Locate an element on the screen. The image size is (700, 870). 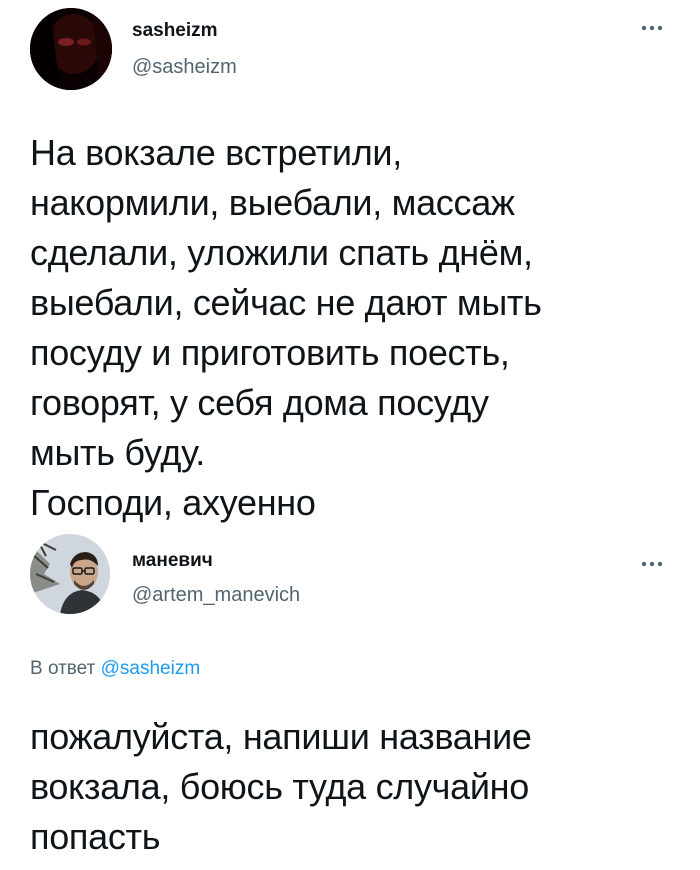
reply-prefix: В ответ is located at coordinates (63, 668).